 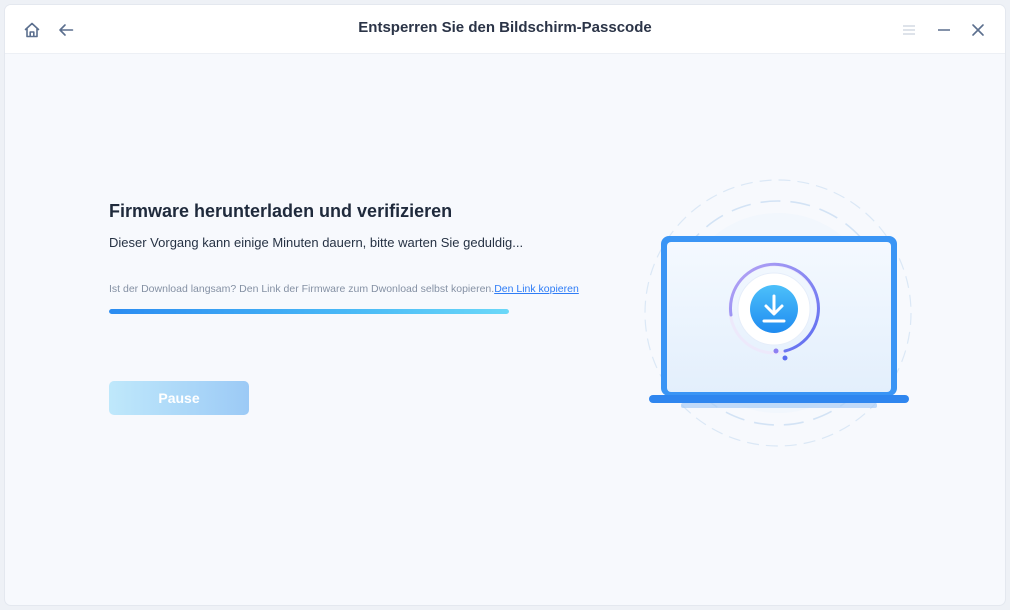 I want to click on menu-icon, so click(x=909, y=30).